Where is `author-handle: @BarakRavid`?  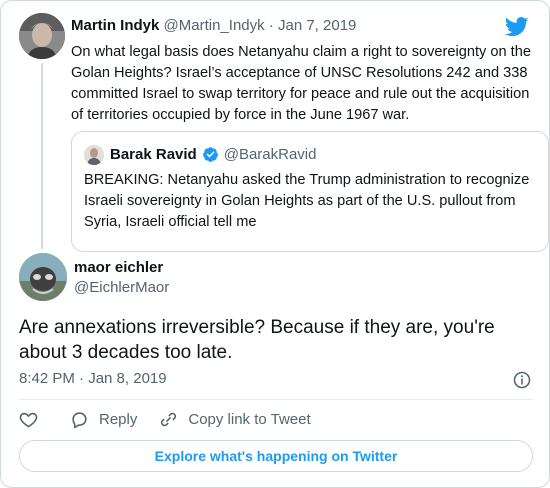
author-handle: @BarakRavid is located at coordinates (270, 154).